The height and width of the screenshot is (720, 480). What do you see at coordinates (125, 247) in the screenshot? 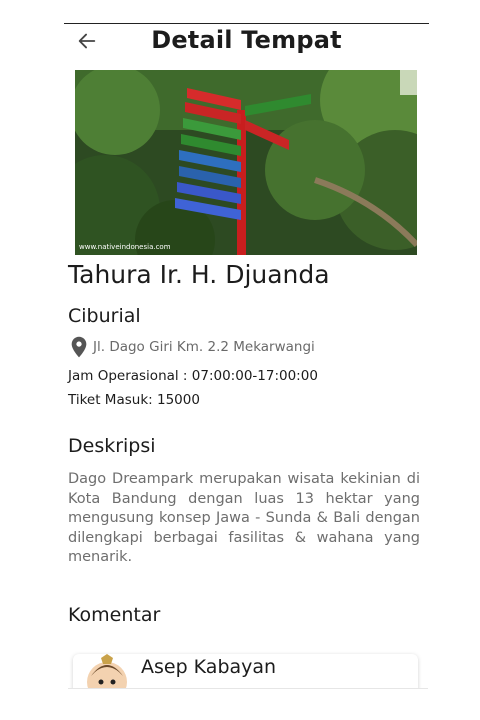
I see `image-watermark: www.nativeindonesia.com` at bounding box center [125, 247].